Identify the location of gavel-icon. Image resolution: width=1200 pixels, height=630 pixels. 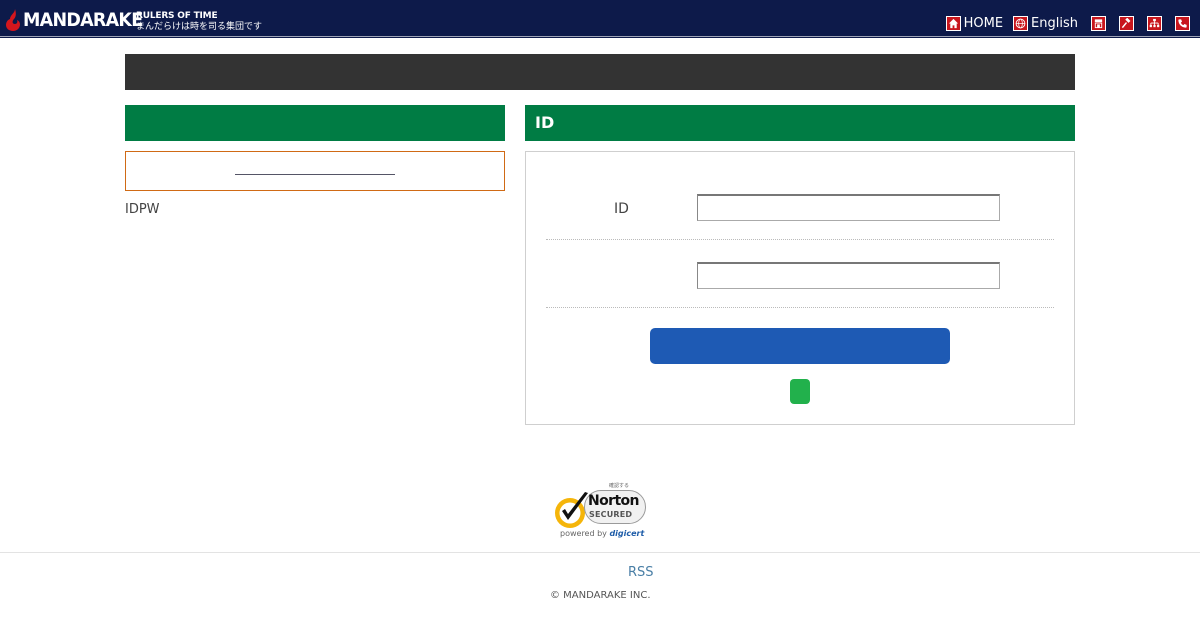
(1126, 23).